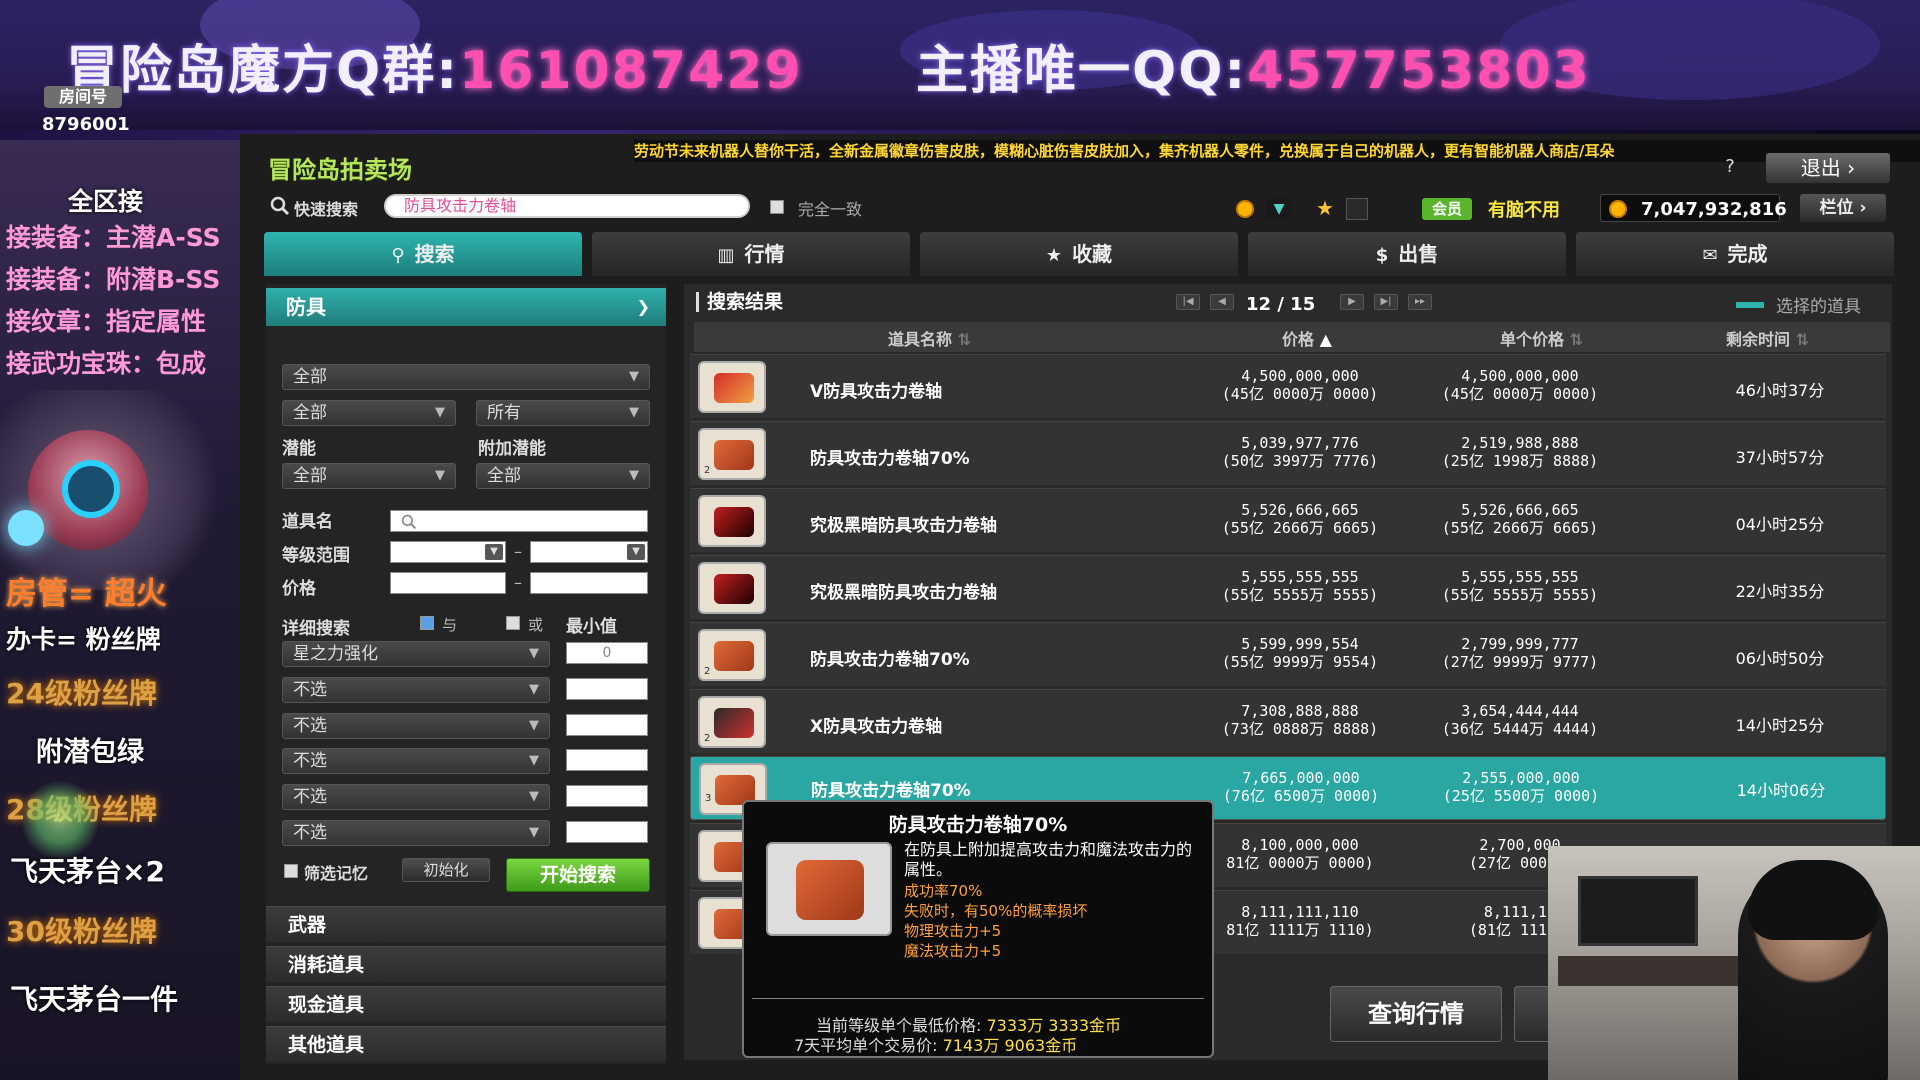  I want to click on quick-search-input: 防具攻击力卷轴, so click(567, 206).